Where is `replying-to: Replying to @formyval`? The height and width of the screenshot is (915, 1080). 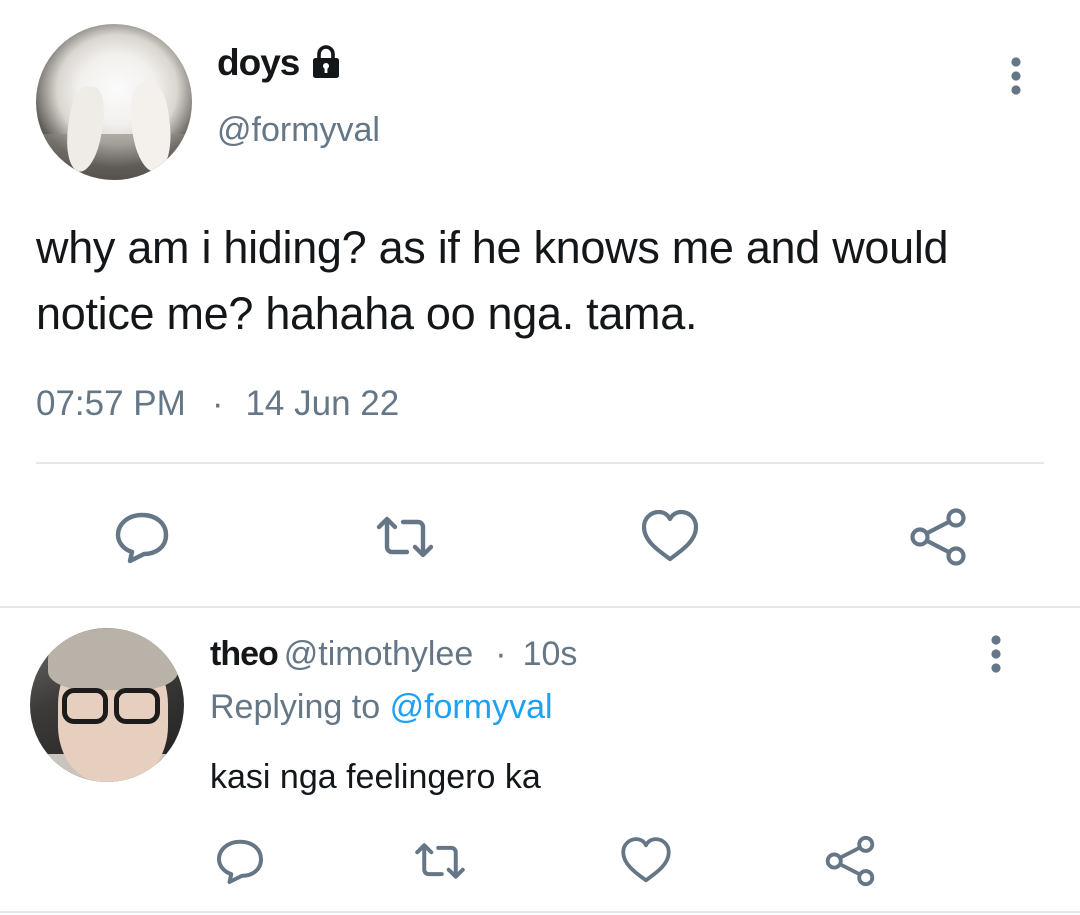
replying-to: Replying to @formyval is located at coordinates (381, 707).